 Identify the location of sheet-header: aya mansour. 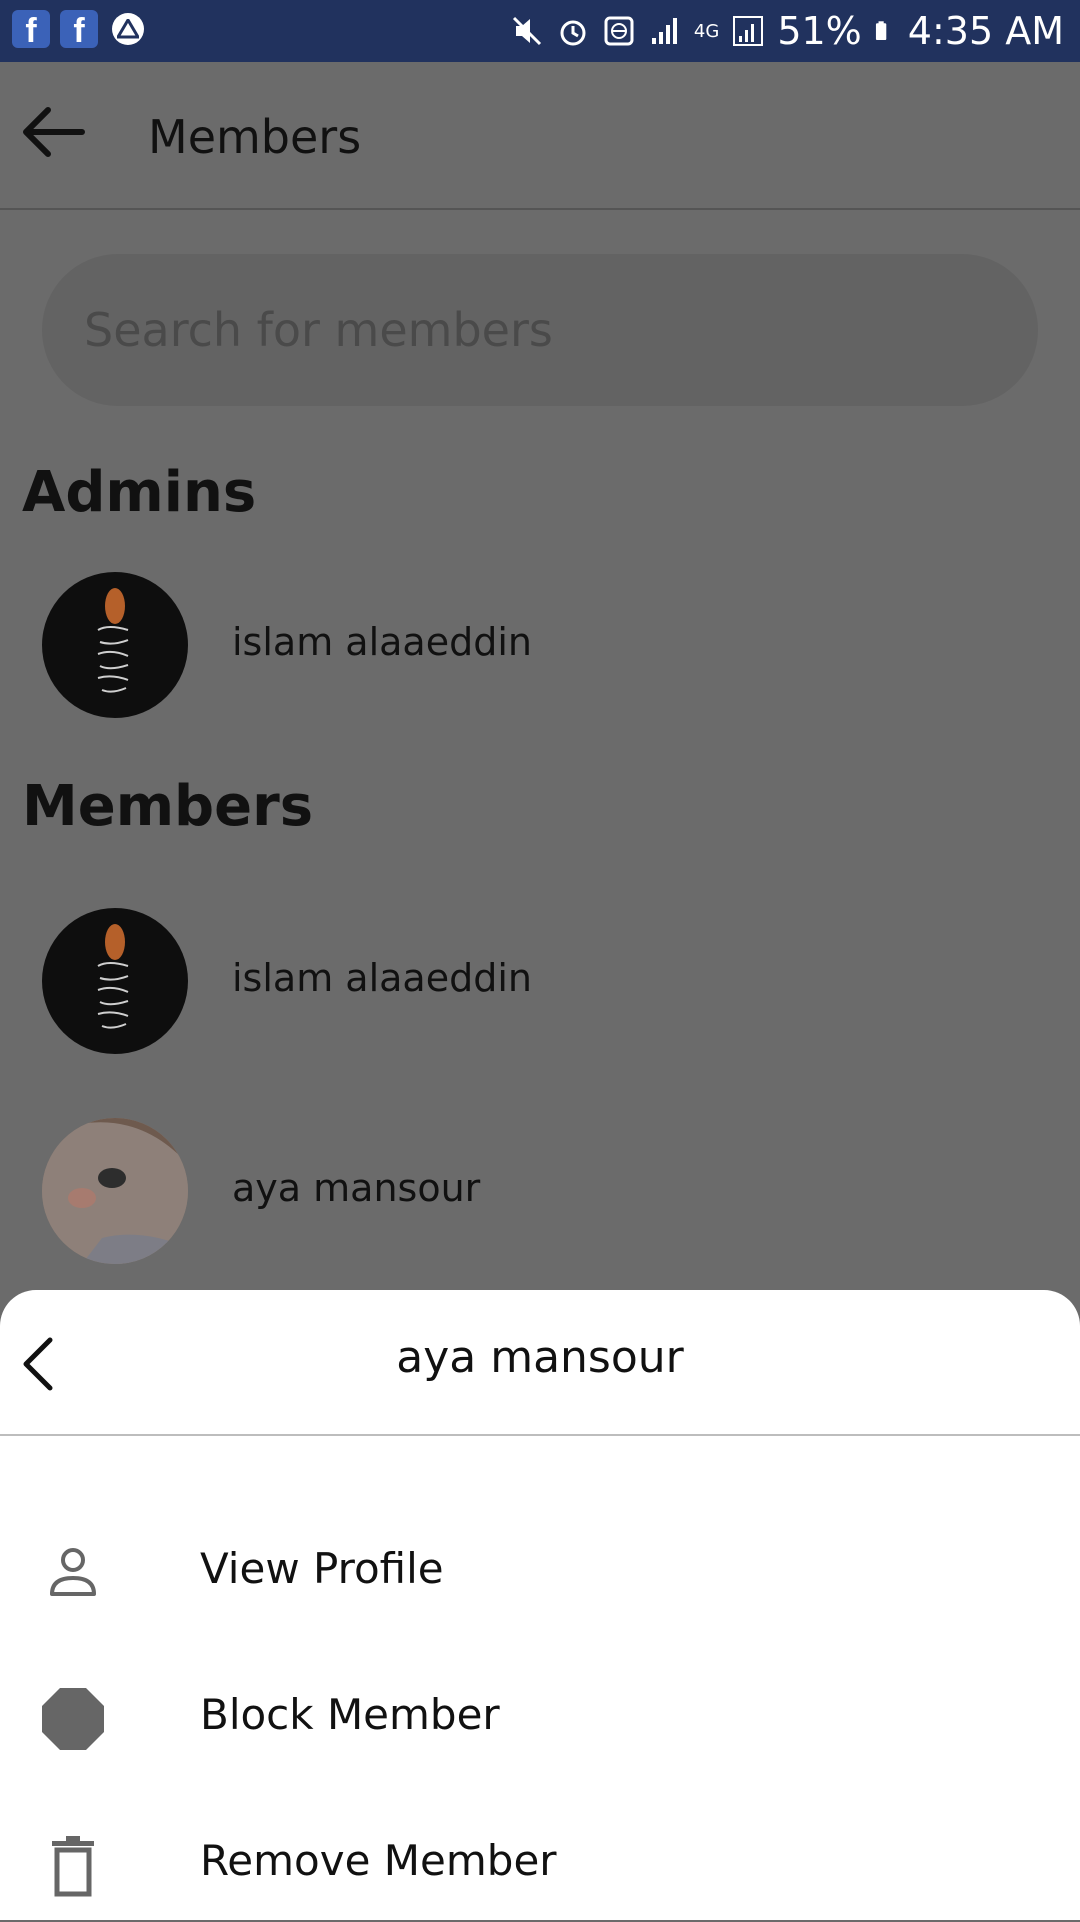
(540, 1363).